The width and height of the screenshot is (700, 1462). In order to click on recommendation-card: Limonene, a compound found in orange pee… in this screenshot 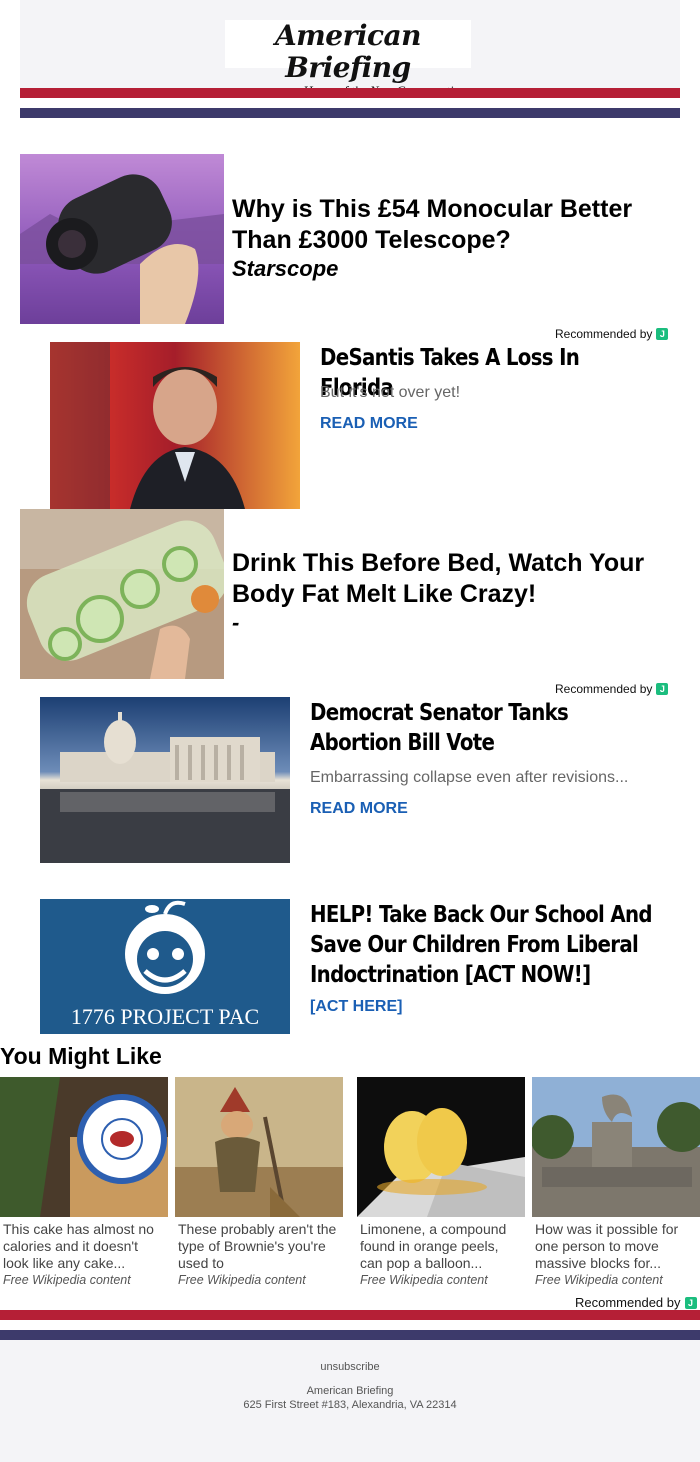, I will do `click(441, 1182)`.